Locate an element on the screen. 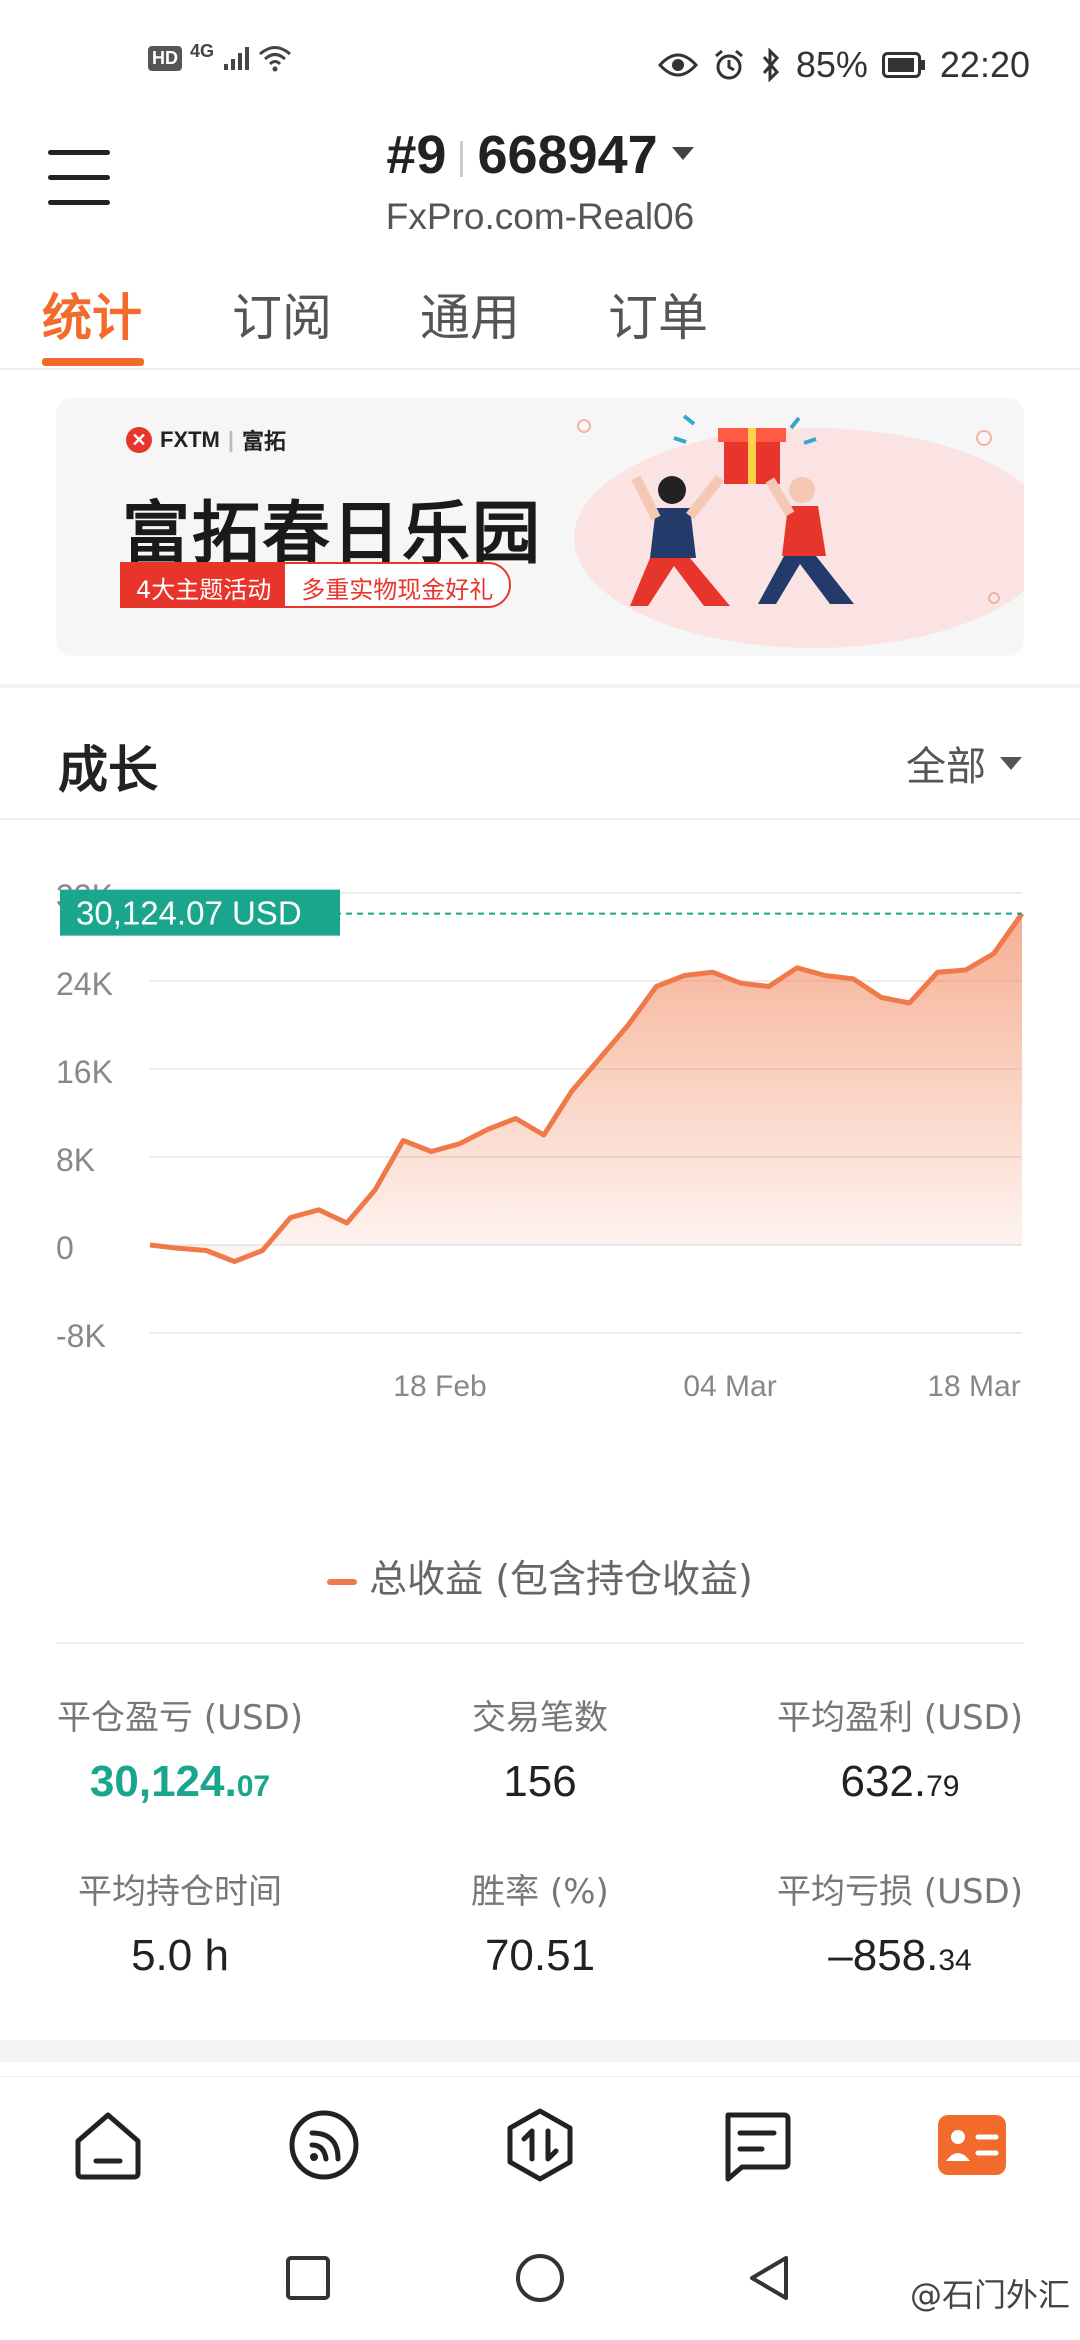 The height and width of the screenshot is (2340, 1080). x-tick-label: 18 Feb is located at coordinates (439, 1386).